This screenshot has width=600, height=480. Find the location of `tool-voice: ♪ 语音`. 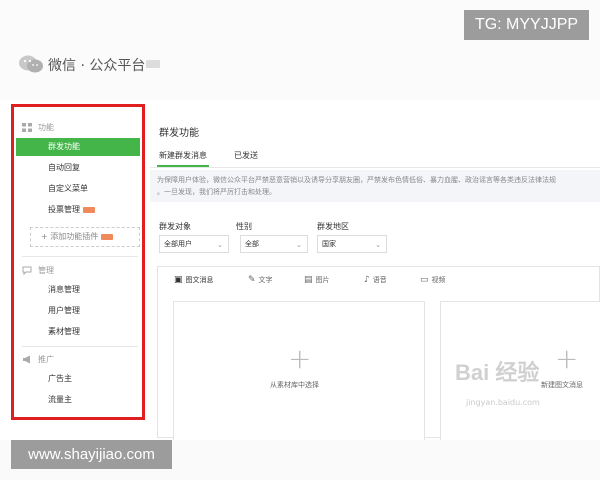

tool-voice: ♪ 语音 is located at coordinates (375, 280).